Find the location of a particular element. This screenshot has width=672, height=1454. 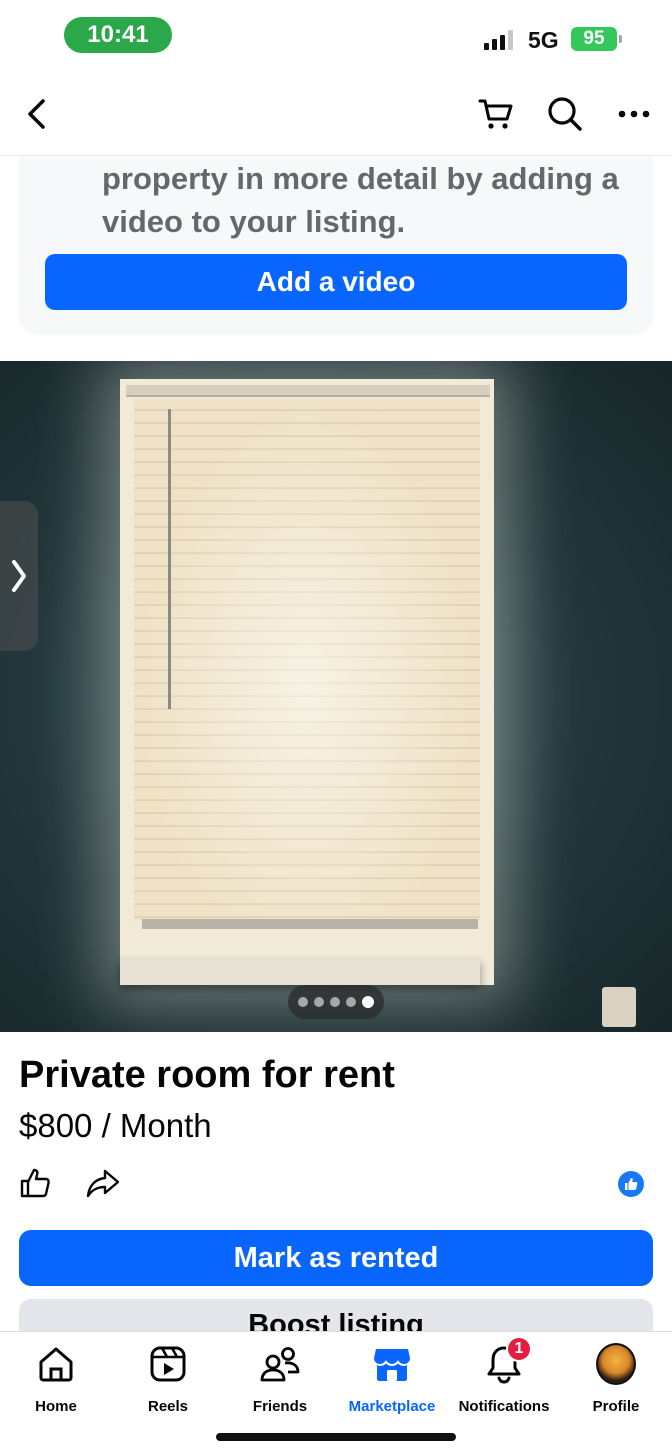

tab-label: Friends is located at coordinates (280, 1406).